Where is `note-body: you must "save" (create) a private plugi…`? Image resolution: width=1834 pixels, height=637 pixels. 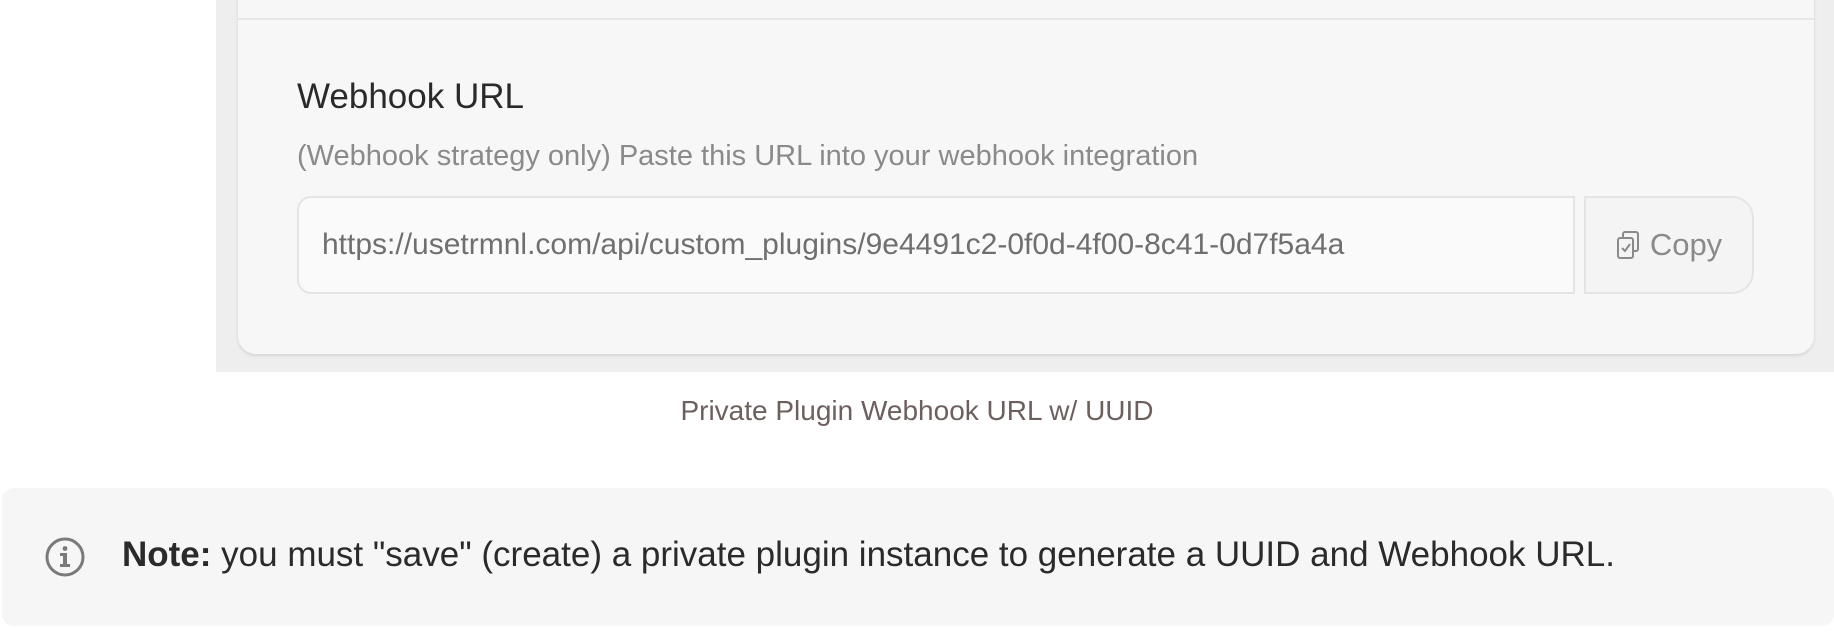
note-body: you must "save" (create) a private plugi… is located at coordinates (913, 554).